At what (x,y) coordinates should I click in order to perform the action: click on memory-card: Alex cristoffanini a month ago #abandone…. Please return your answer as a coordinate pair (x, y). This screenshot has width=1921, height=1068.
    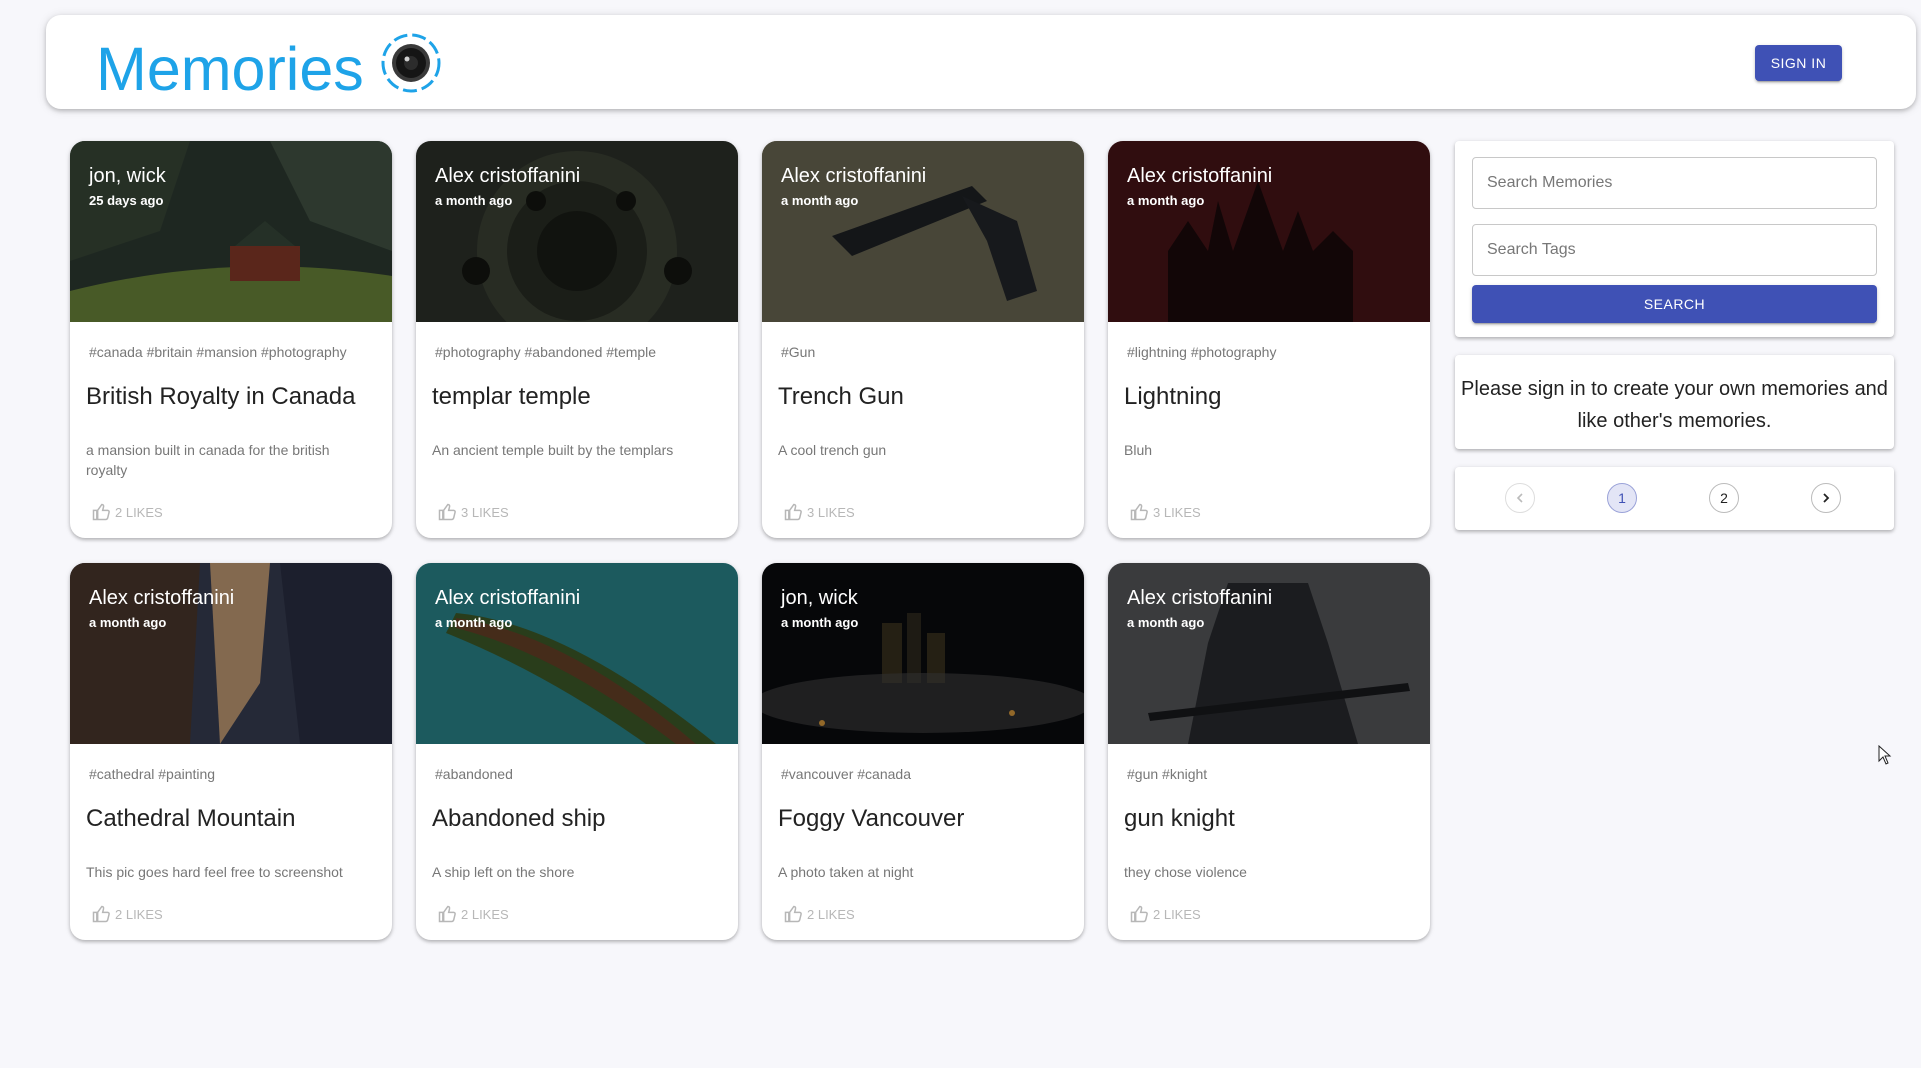
    Looking at the image, I should click on (577, 751).